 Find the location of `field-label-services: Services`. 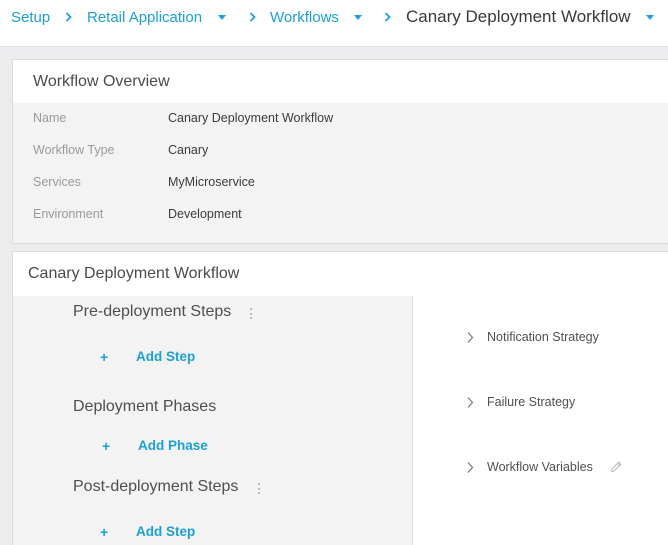

field-label-services: Services is located at coordinates (57, 182).